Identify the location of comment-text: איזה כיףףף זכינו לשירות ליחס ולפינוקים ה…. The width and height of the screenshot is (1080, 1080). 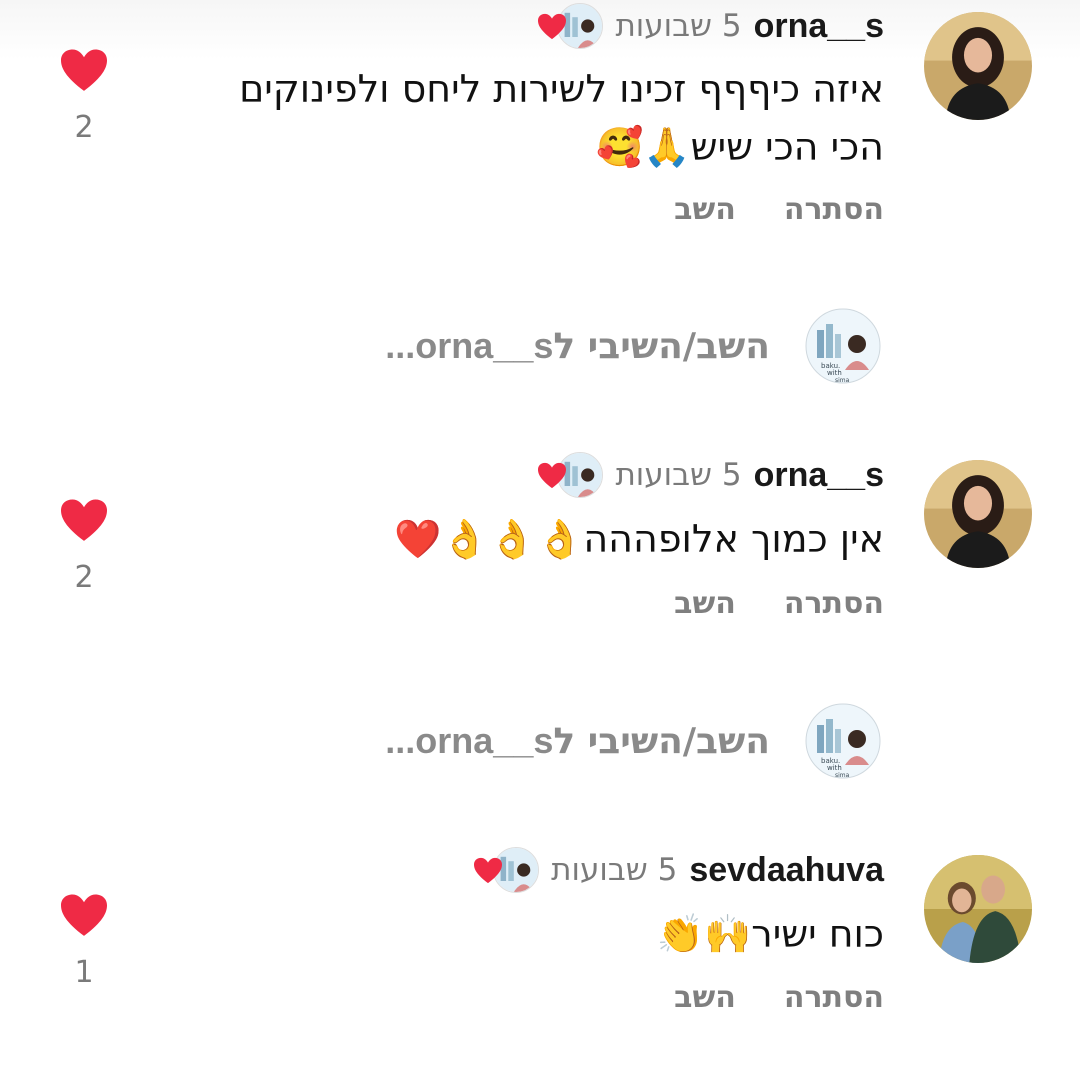
(534, 118).